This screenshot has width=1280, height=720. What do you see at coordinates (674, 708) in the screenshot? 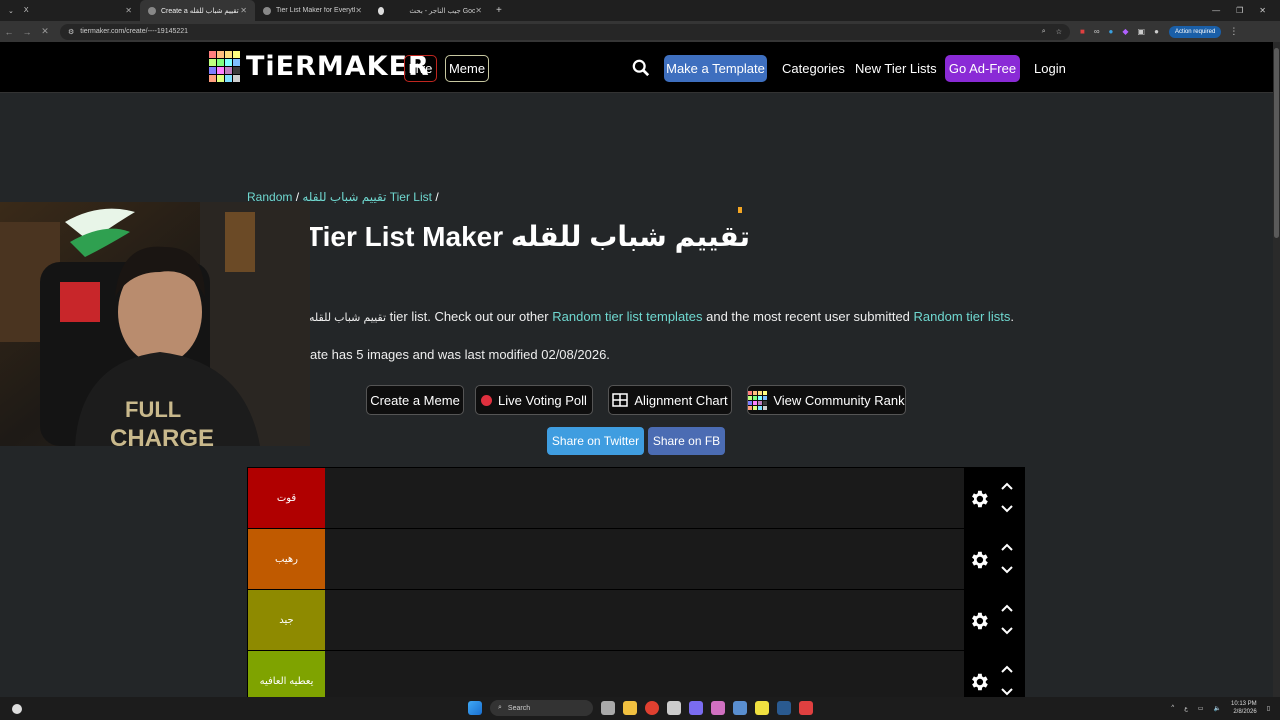
I see `store-icon` at bounding box center [674, 708].